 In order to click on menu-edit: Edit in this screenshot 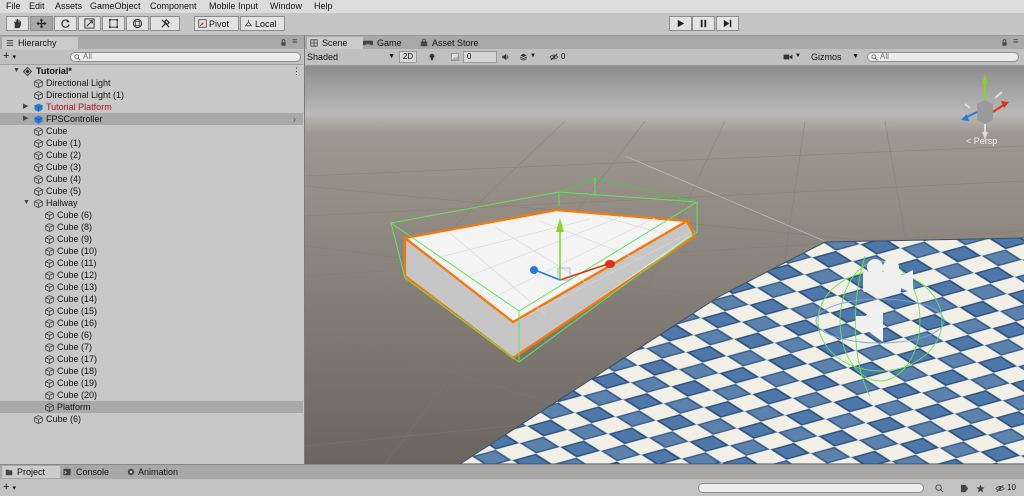, I will do `click(37, 6)`.